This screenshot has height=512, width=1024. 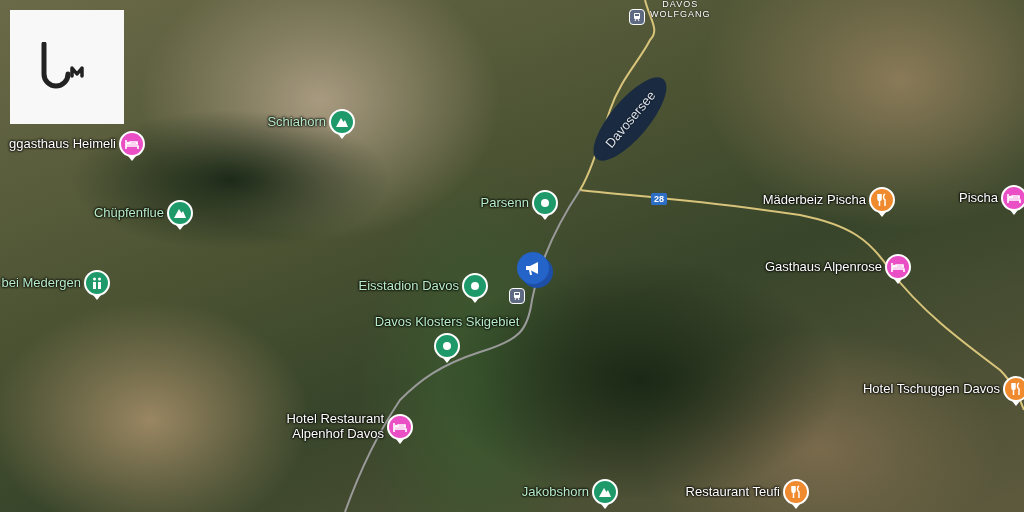 What do you see at coordinates (447, 322) in the screenshot?
I see `place-label: Davos Klosters Skigebiet` at bounding box center [447, 322].